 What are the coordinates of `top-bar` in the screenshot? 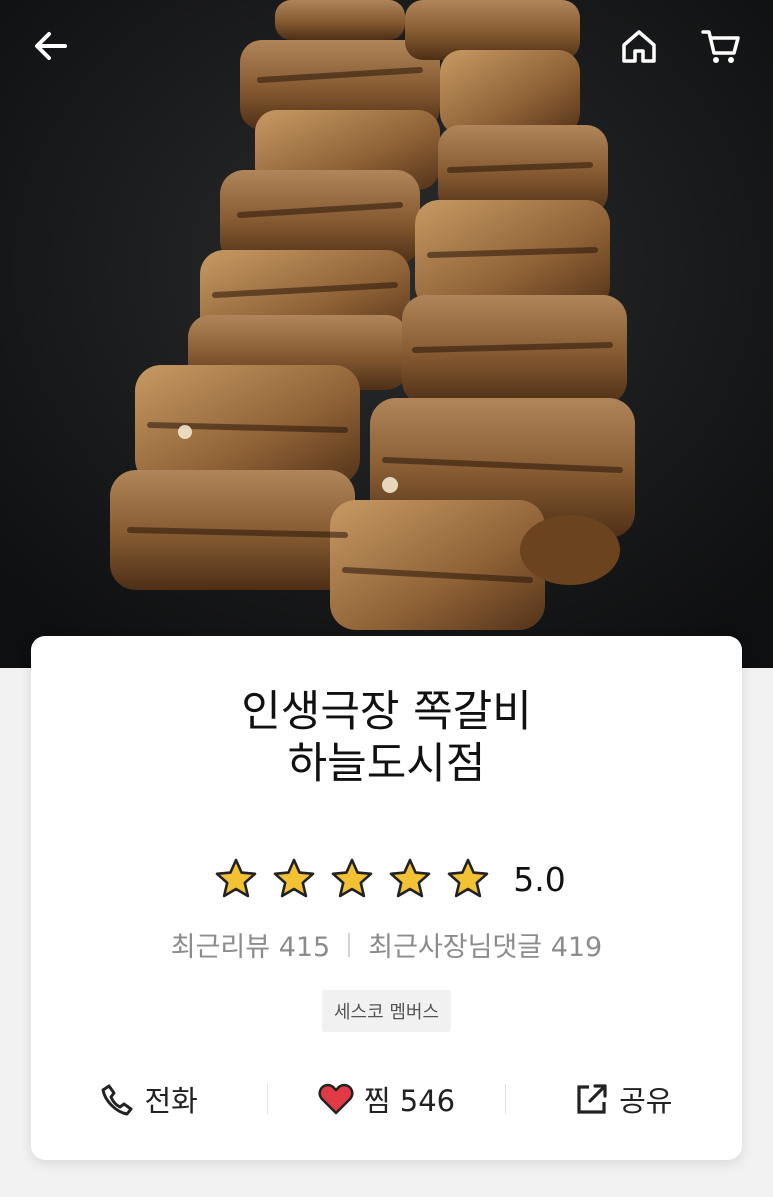 It's located at (386, 45).